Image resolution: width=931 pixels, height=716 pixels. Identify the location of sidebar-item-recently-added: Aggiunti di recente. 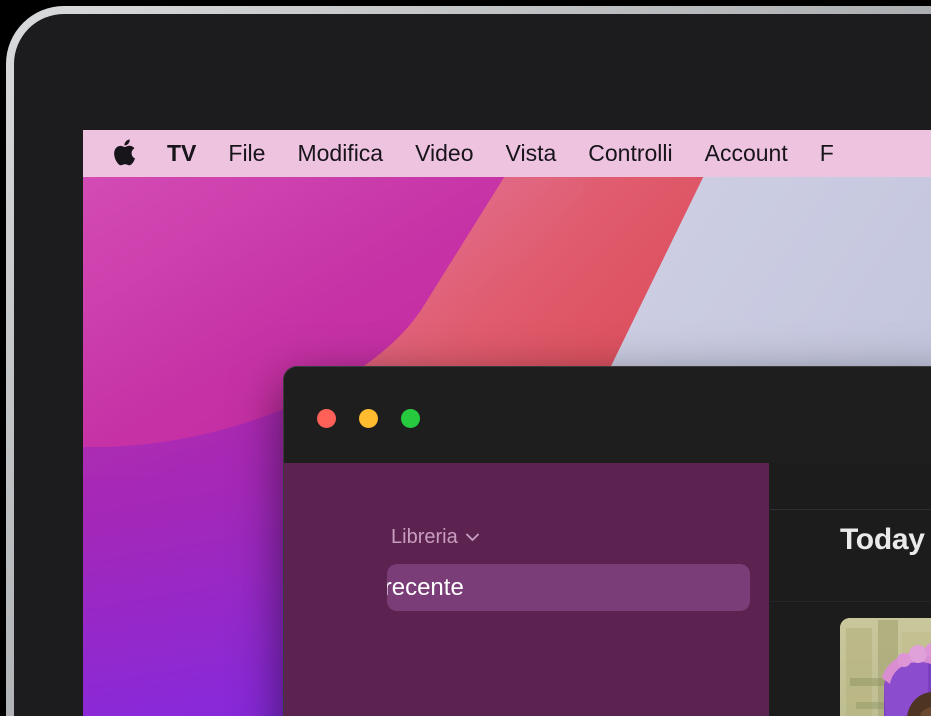
(568, 587).